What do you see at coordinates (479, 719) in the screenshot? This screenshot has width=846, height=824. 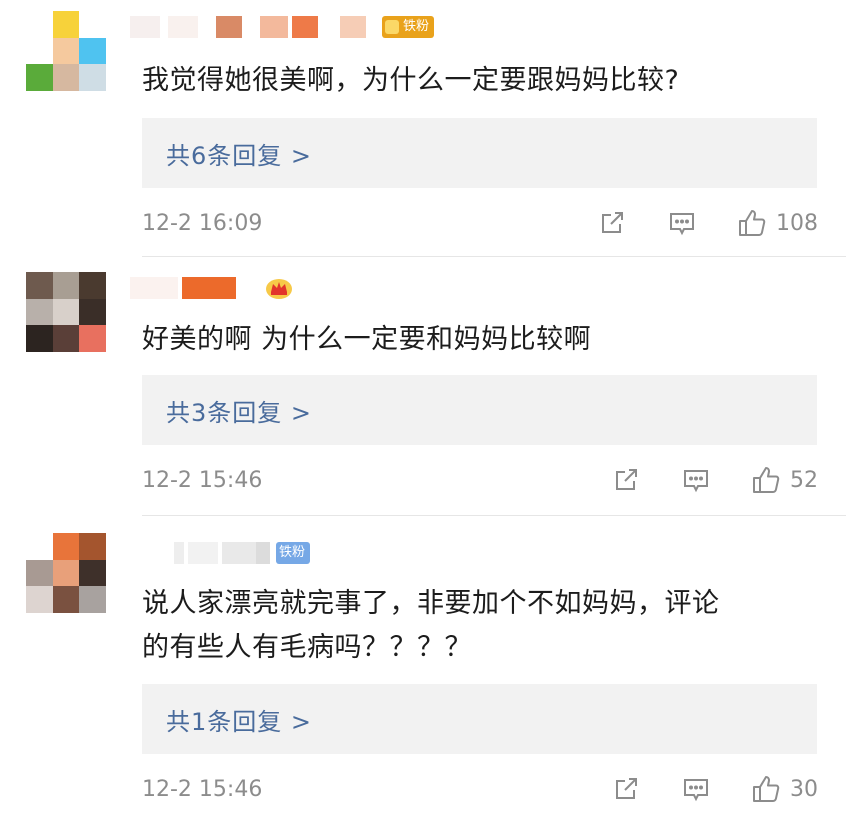 I see `replies-box: 共1条回复 >` at bounding box center [479, 719].